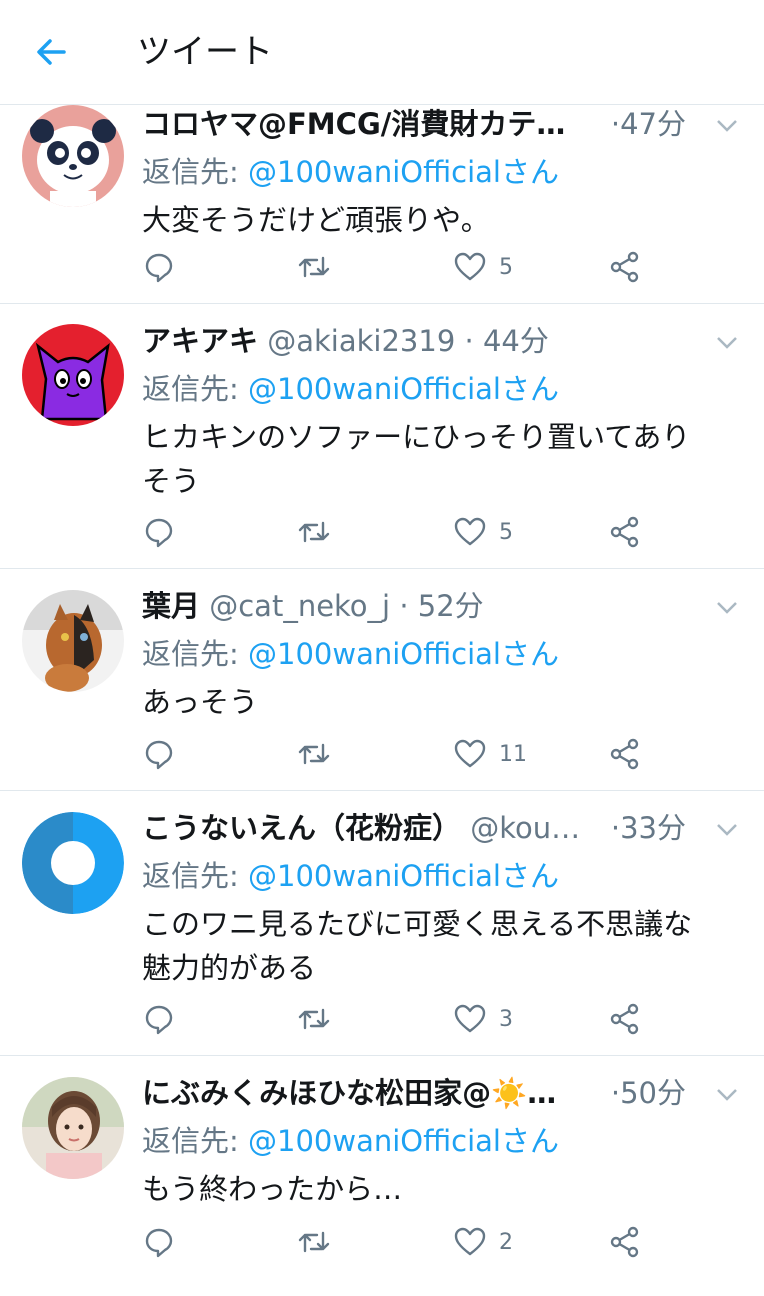 The image size is (764, 1296). I want to click on tweet-actions: 3, so click(407, 1019).